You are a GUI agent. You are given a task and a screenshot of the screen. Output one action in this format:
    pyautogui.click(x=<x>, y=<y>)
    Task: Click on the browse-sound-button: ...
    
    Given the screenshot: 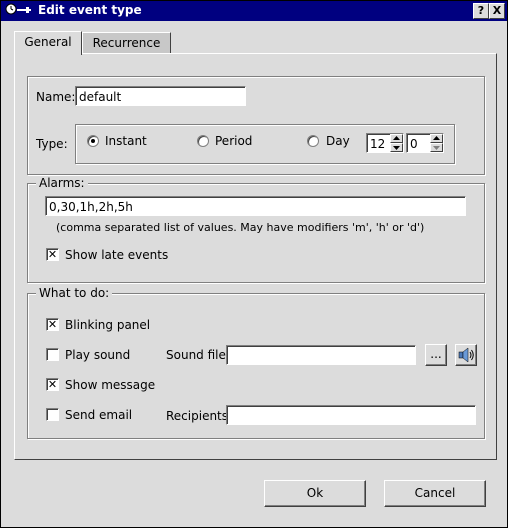 What is the action you would take?
    pyautogui.click(x=436, y=355)
    